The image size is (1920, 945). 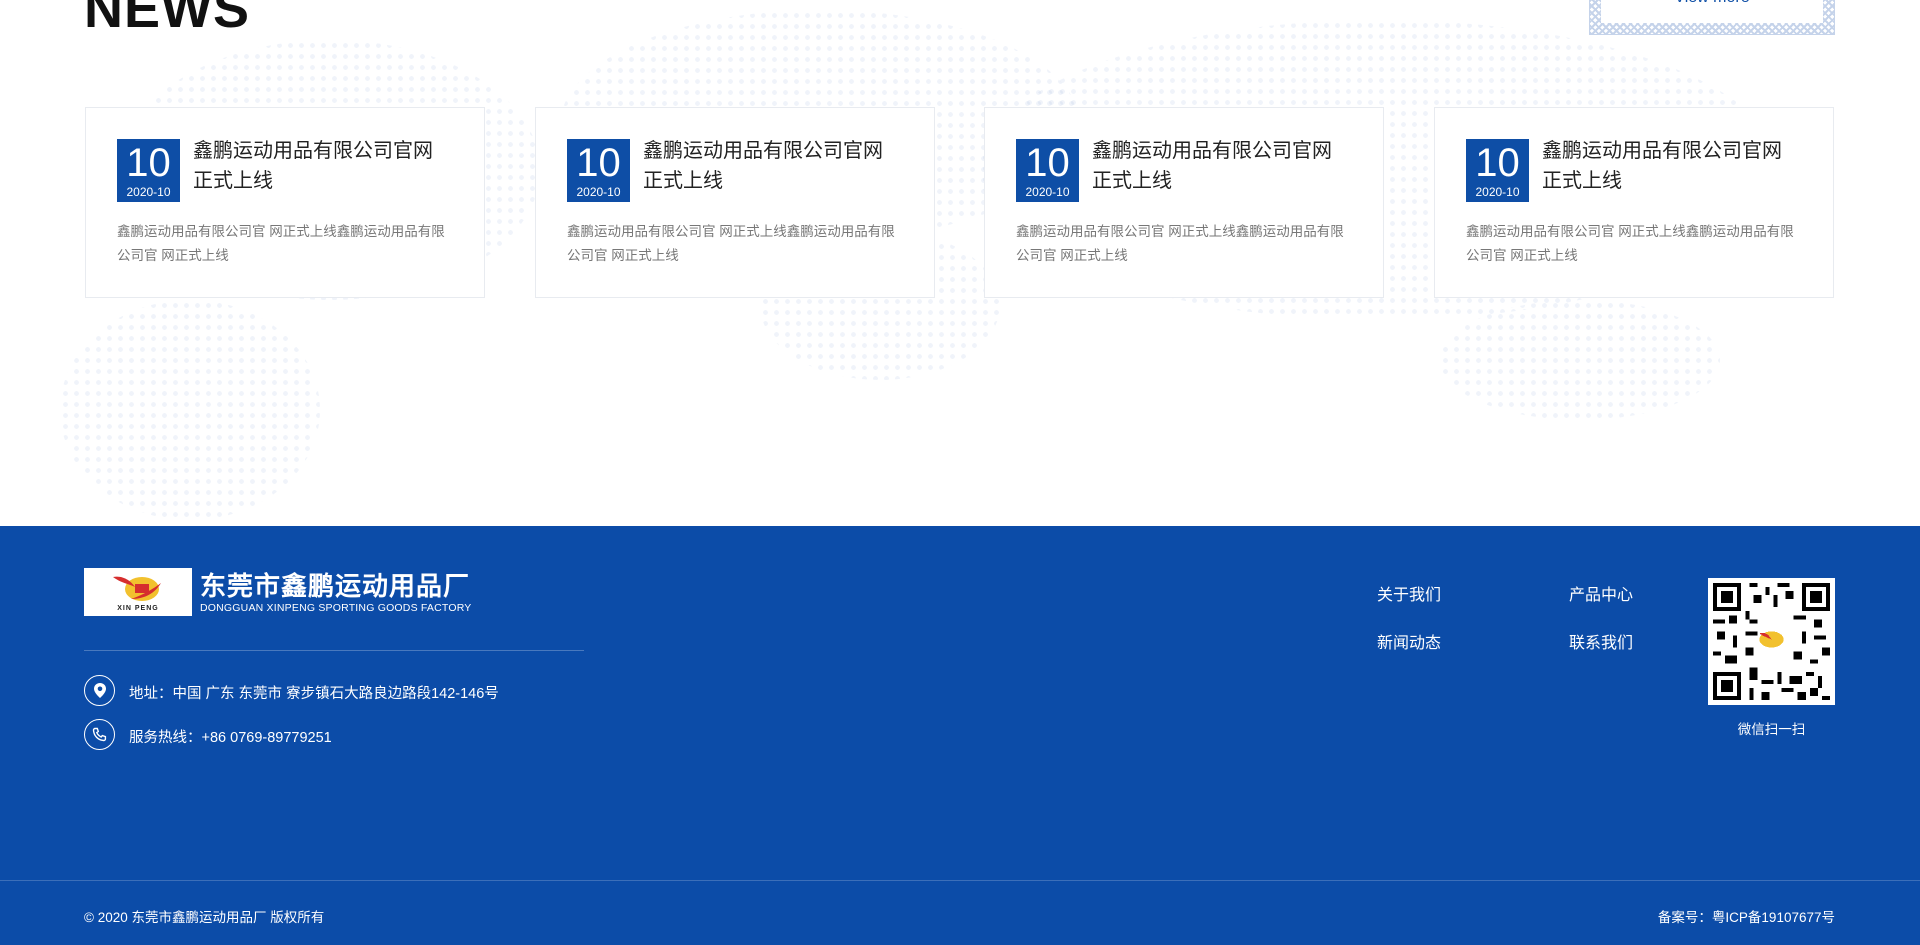 What do you see at coordinates (1771, 641) in the screenshot?
I see `wechat-qr-code` at bounding box center [1771, 641].